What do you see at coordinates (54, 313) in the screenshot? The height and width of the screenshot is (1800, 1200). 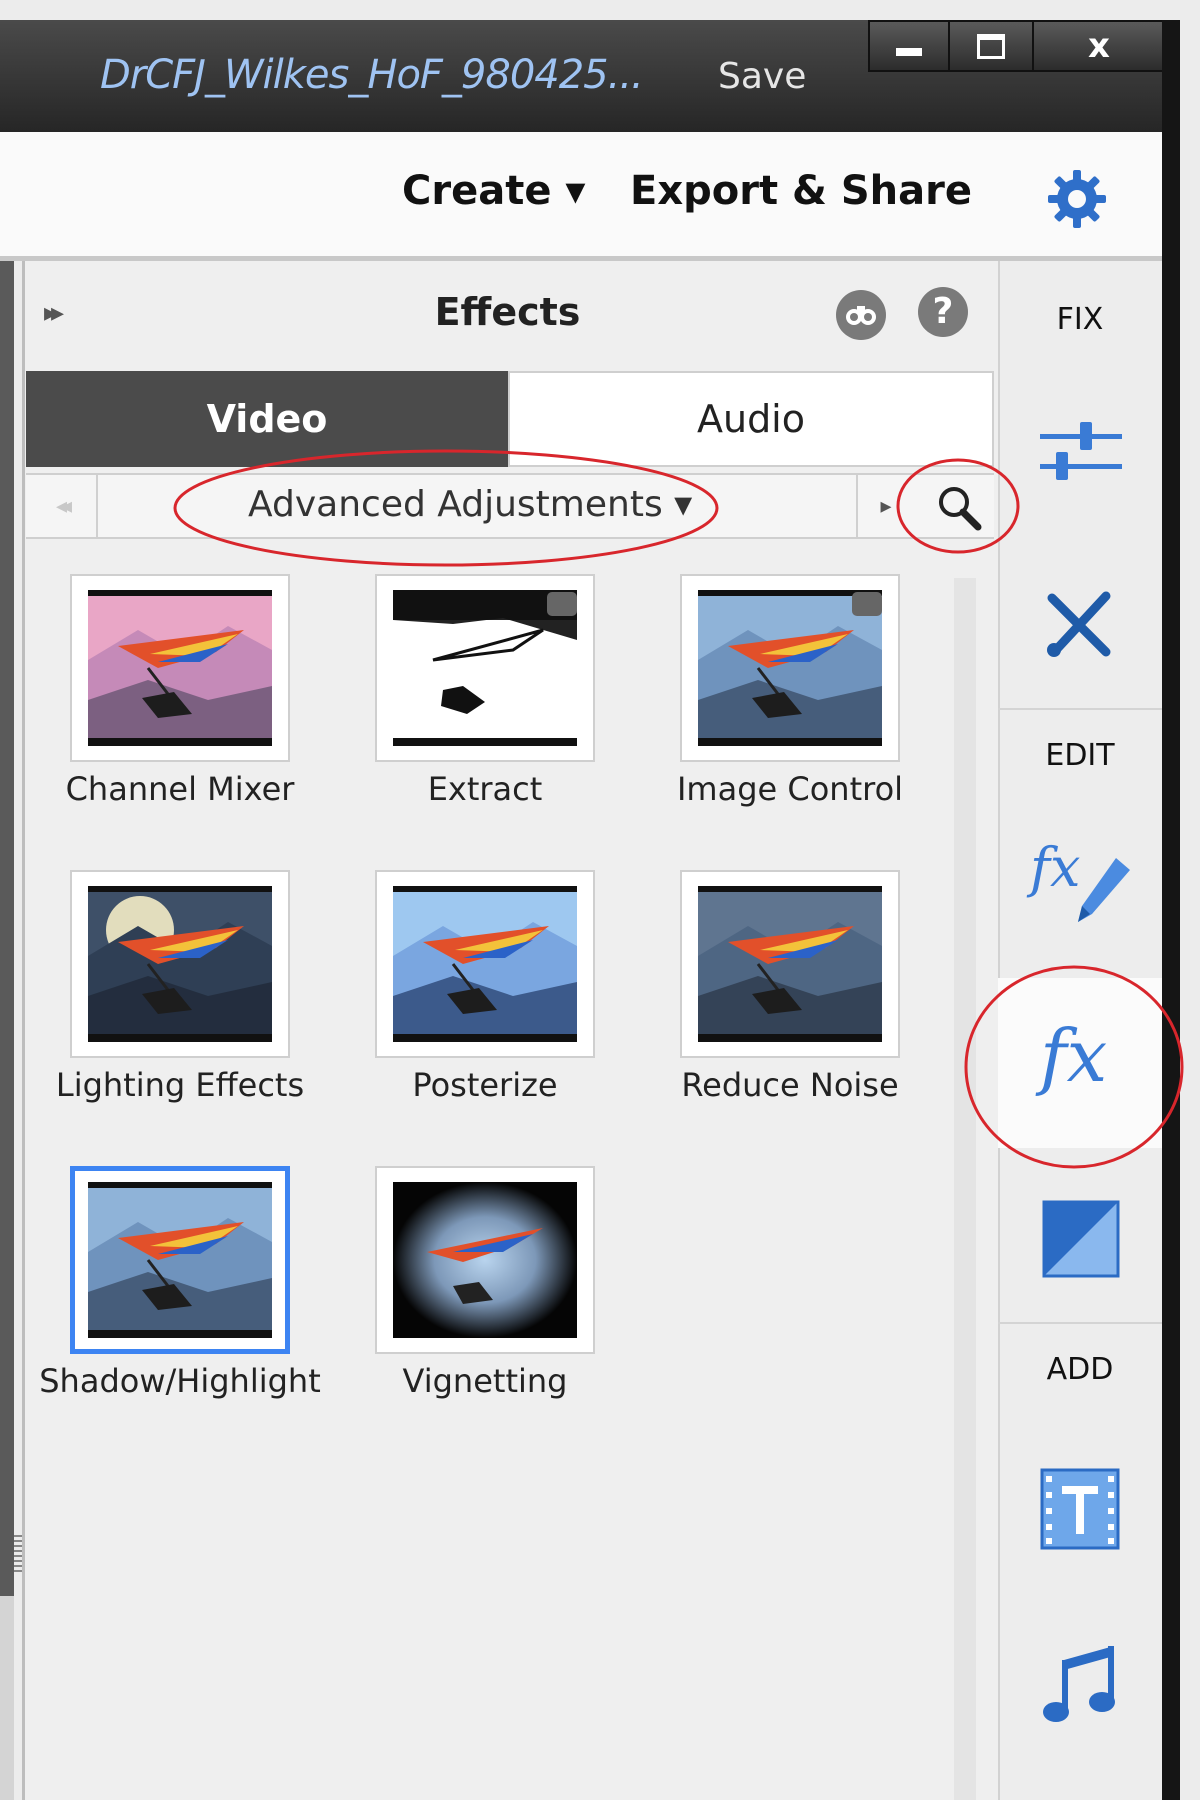 I see `collapse-panel-icon: ▸▸` at bounding box center [54, 313].